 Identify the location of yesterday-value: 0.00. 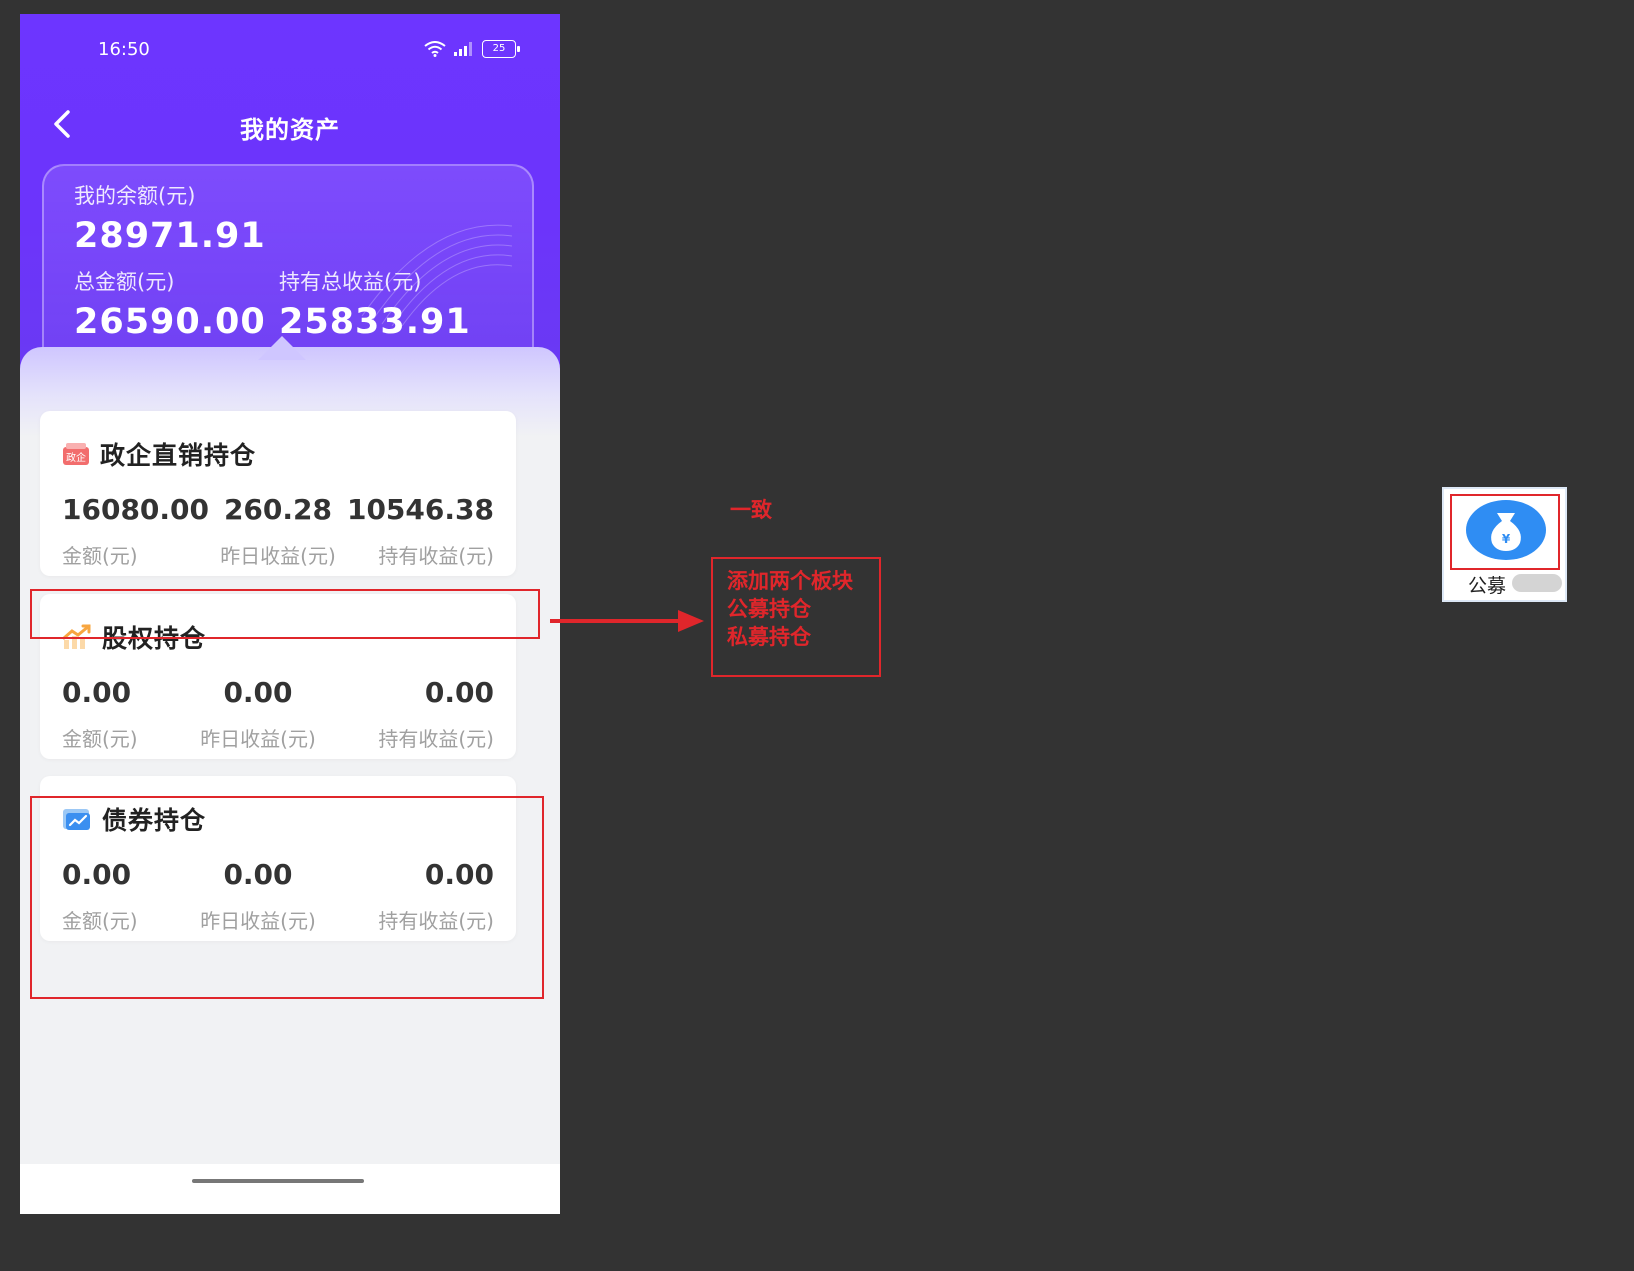
(258, 692).